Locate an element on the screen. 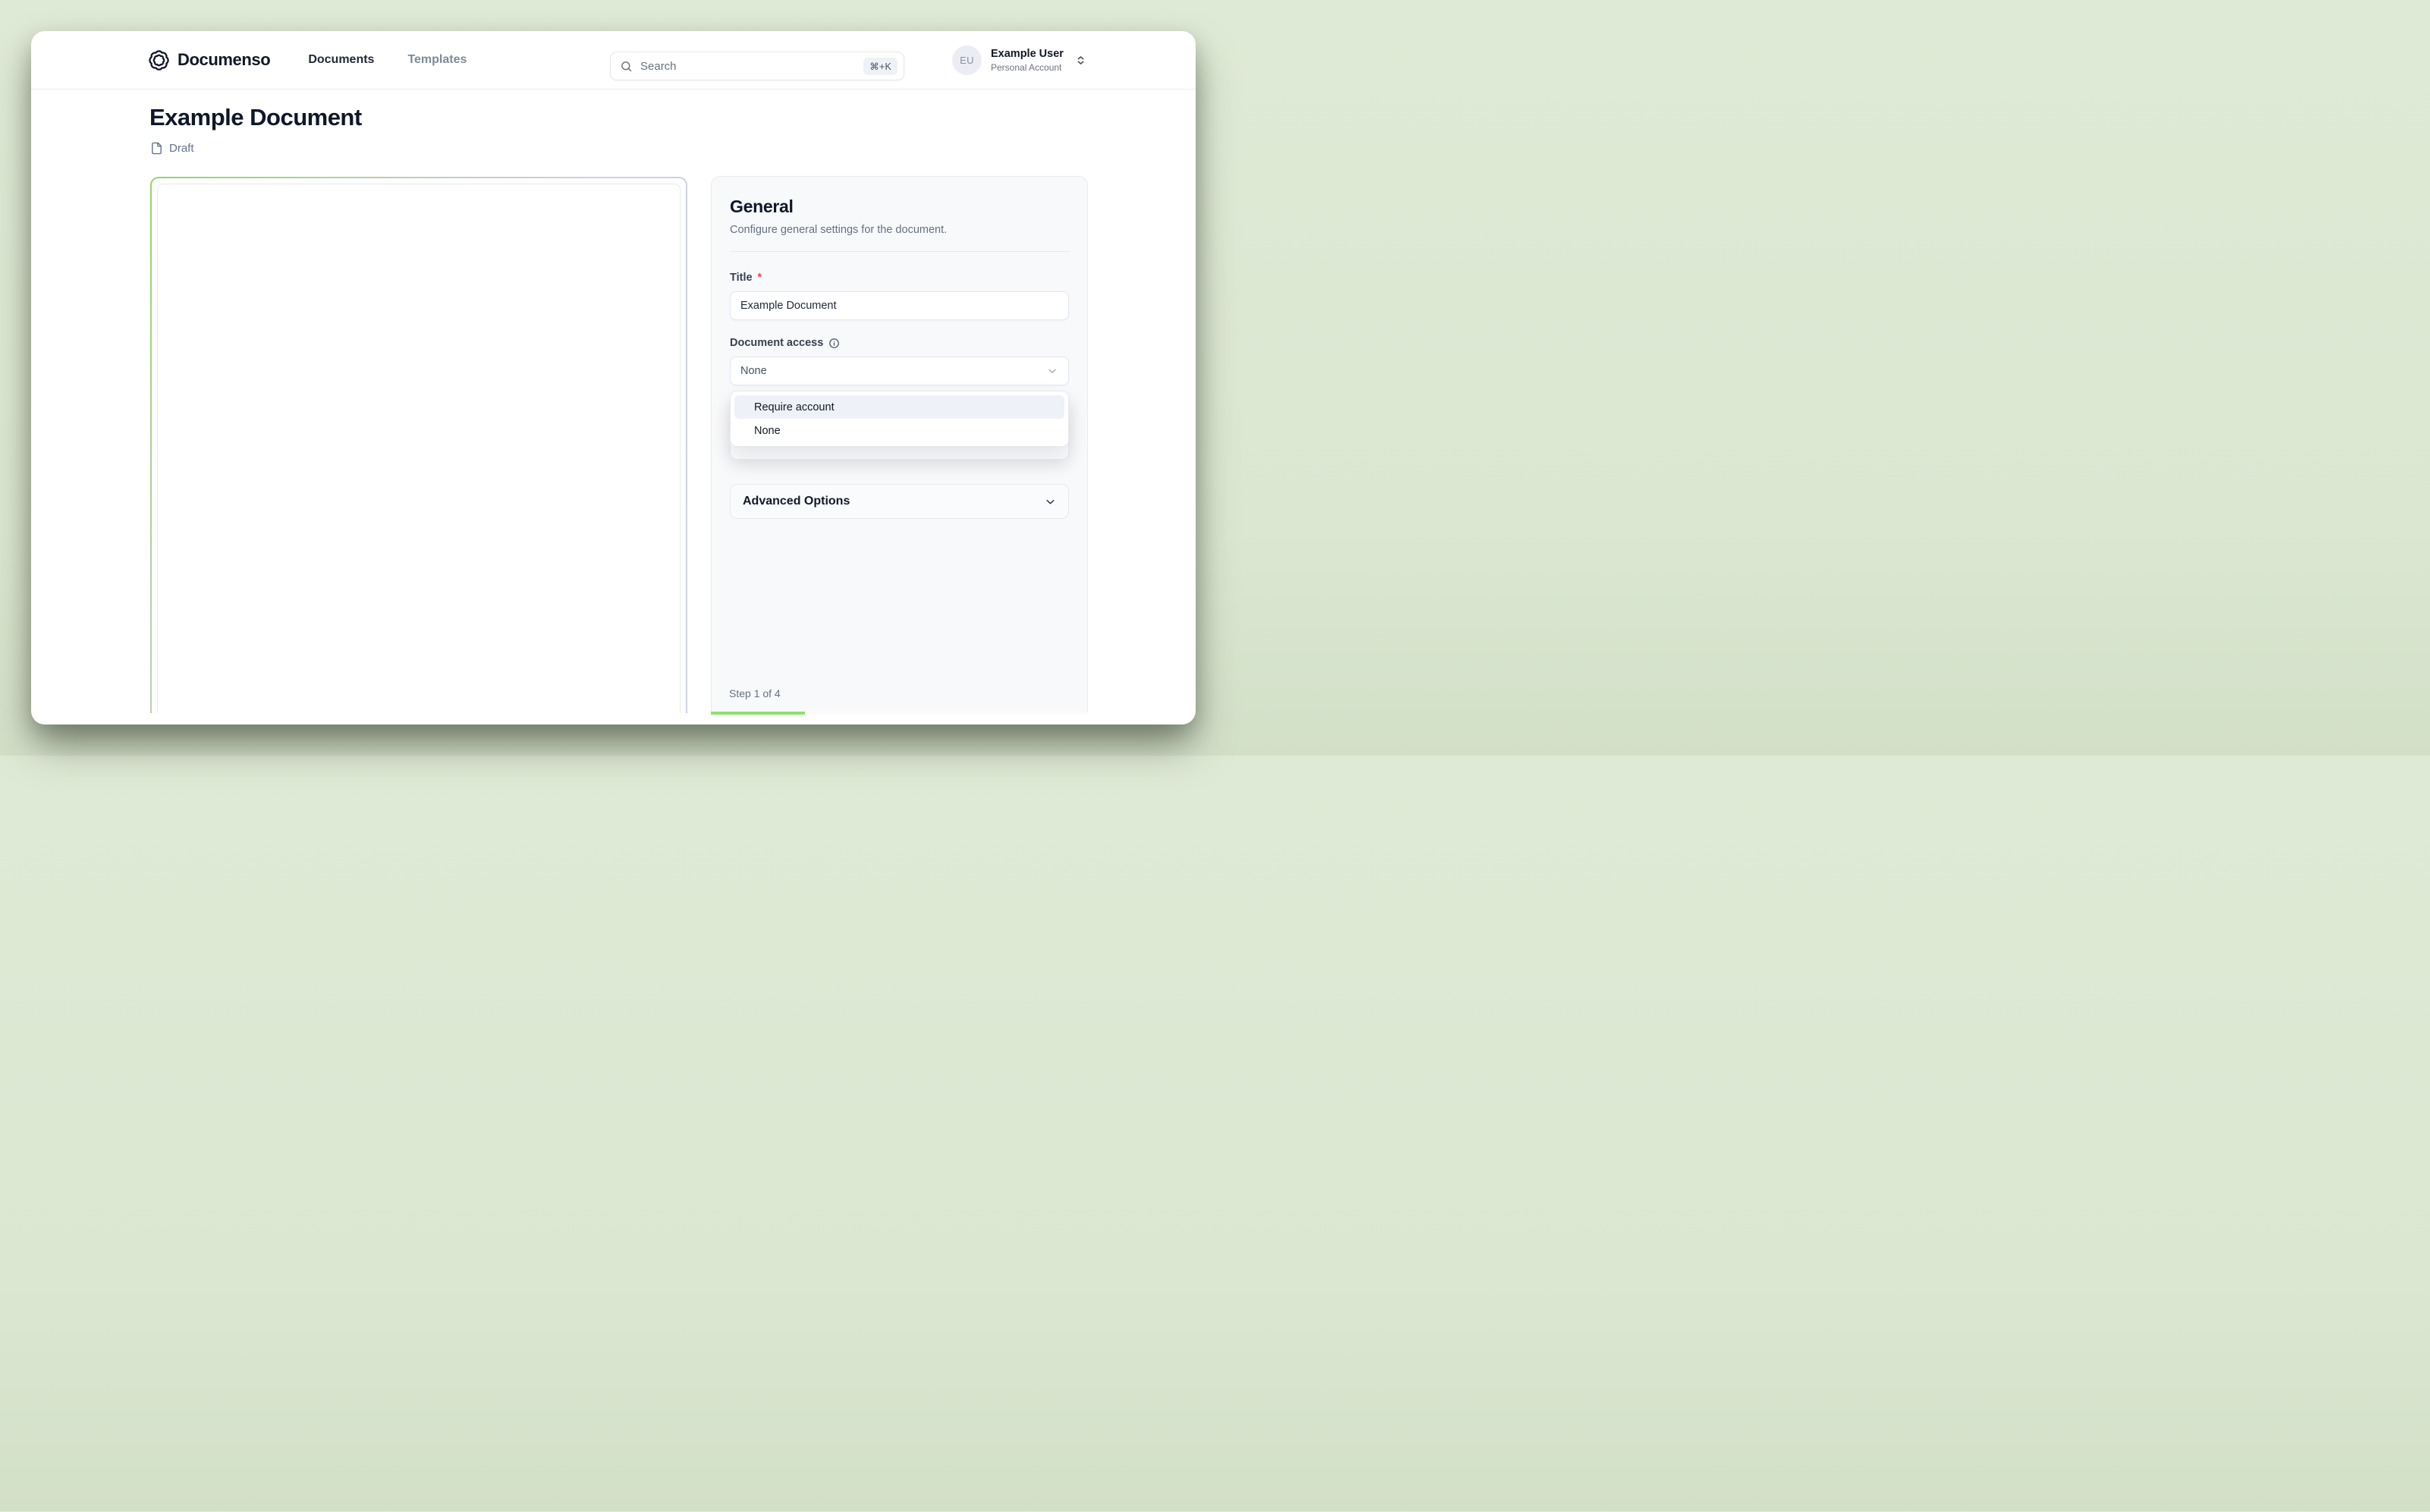 This screenshot has width=2430, height=1512. step-indicator: Step 1 of 4 is located at coordinates (755, 693).